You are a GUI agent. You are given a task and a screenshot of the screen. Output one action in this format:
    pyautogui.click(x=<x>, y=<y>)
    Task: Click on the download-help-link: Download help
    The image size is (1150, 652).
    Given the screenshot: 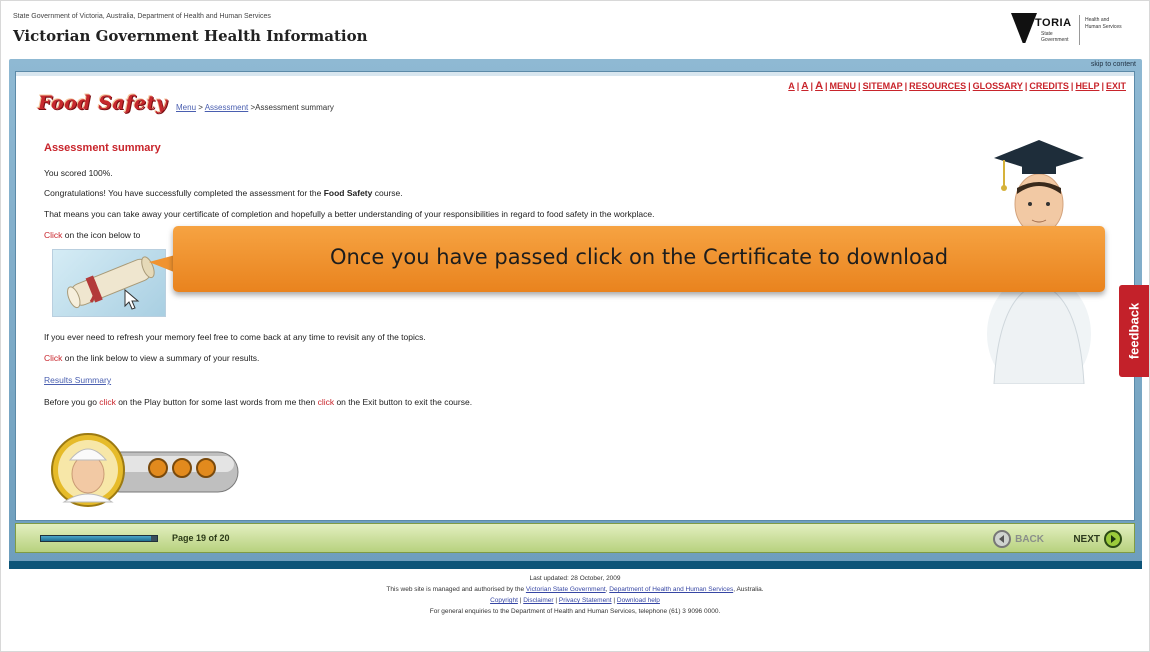 What is the action you would take?
    pyautogui.click(x=638, y=600)
    